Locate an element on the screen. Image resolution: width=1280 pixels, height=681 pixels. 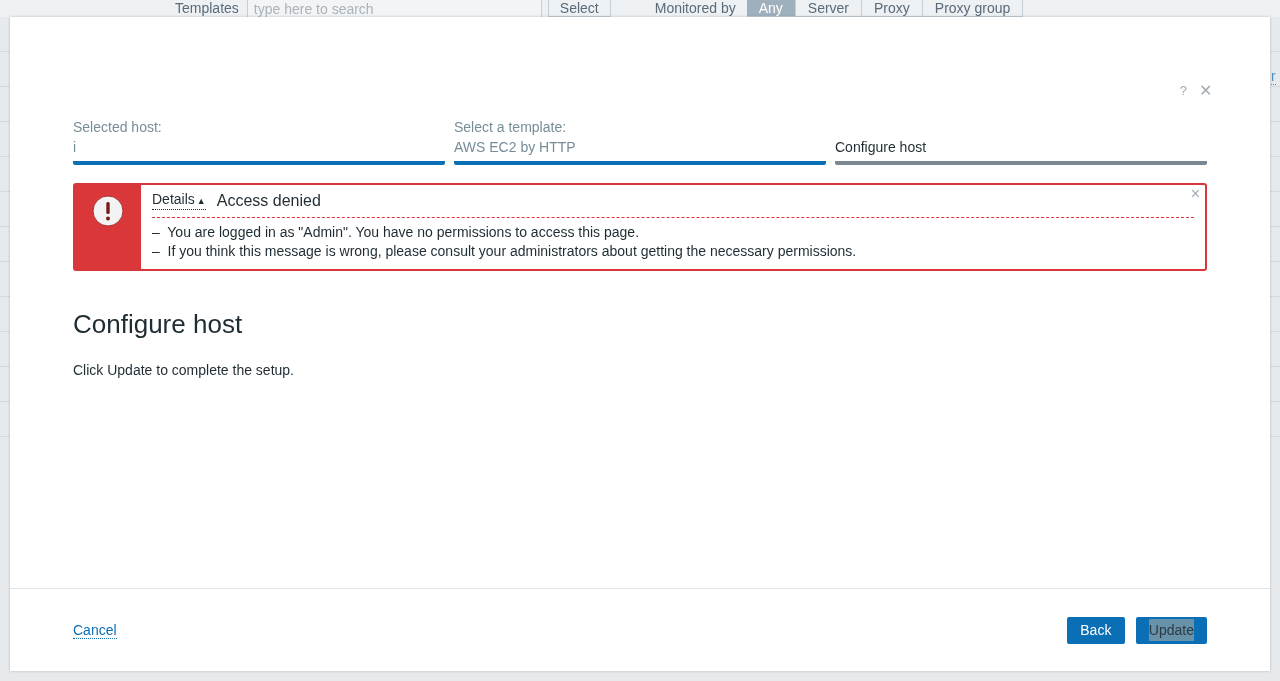
update-button: Update is located at coordinates (1171, 630).